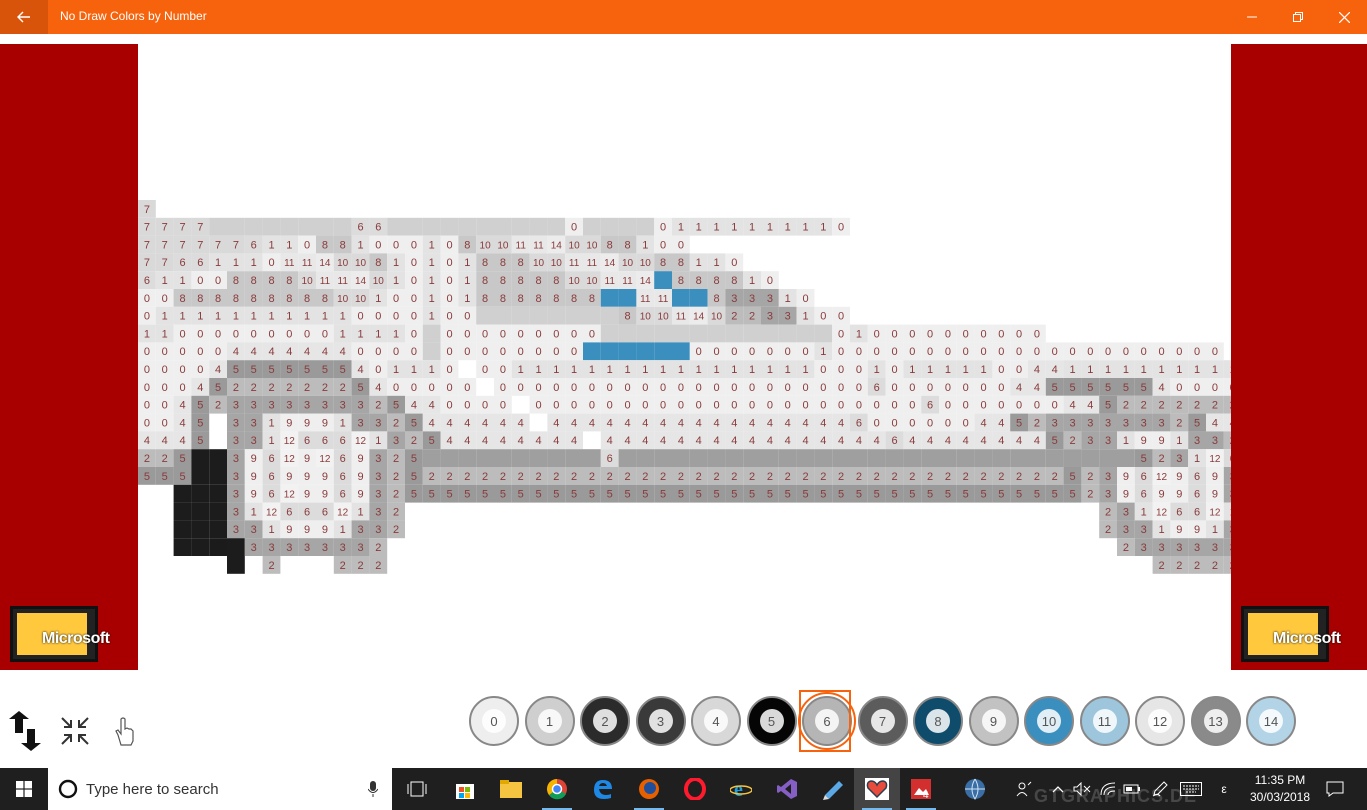 Image resolution: width=1367 pixels, height=810 pixels. What do you see at coordinates (926, 795) in the screenshot?
I see `svg-text: 4` at bounding box center [926, 795].